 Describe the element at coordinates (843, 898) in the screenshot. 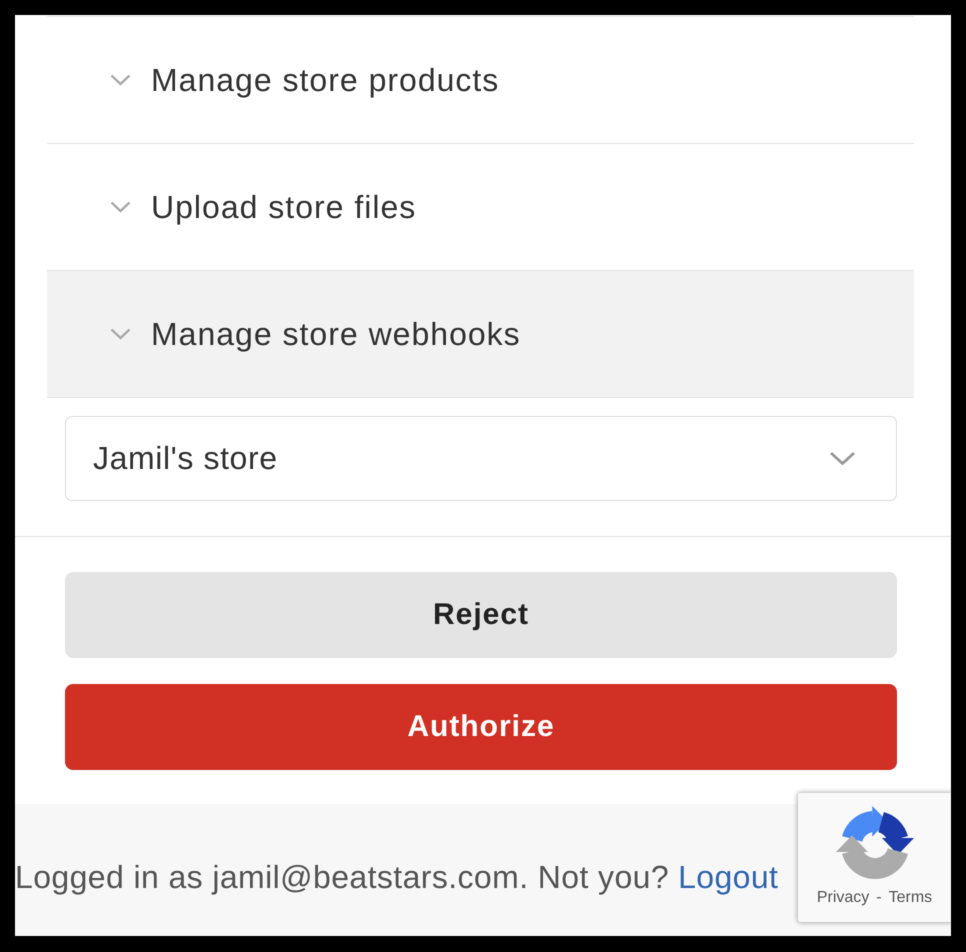

I see `privacy-link: Privacy` at that location.